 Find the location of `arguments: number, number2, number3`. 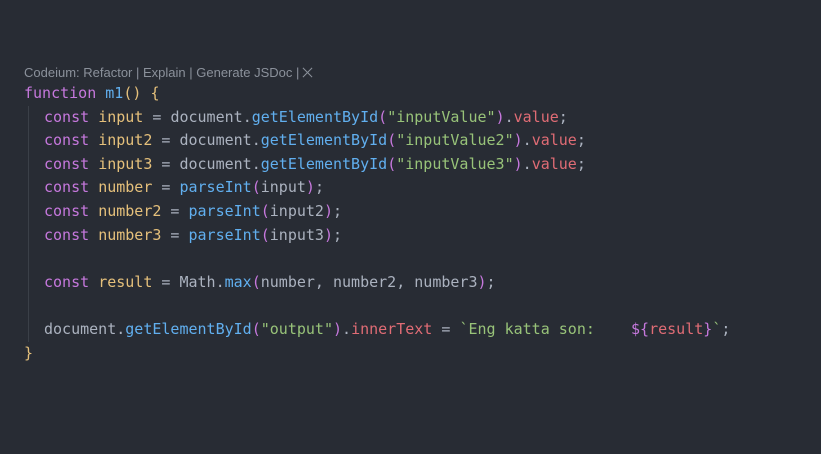

arguments: number, number2, number3 is located at coordinates (369, 281).